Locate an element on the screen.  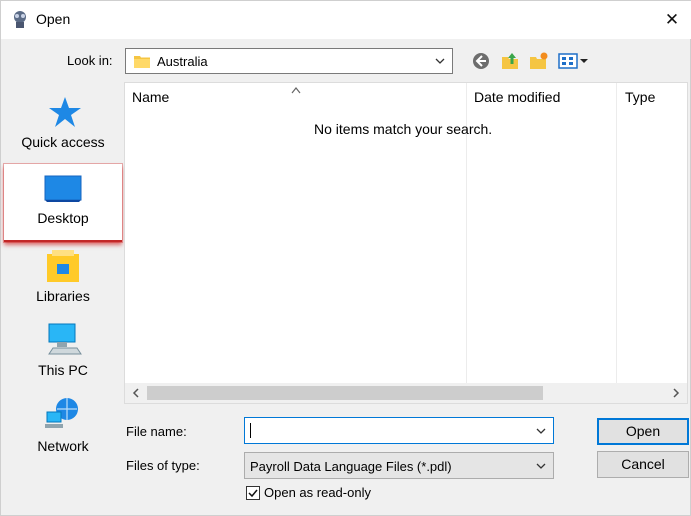
place-quick-access: Quick access is located at coordinates (63, 128).